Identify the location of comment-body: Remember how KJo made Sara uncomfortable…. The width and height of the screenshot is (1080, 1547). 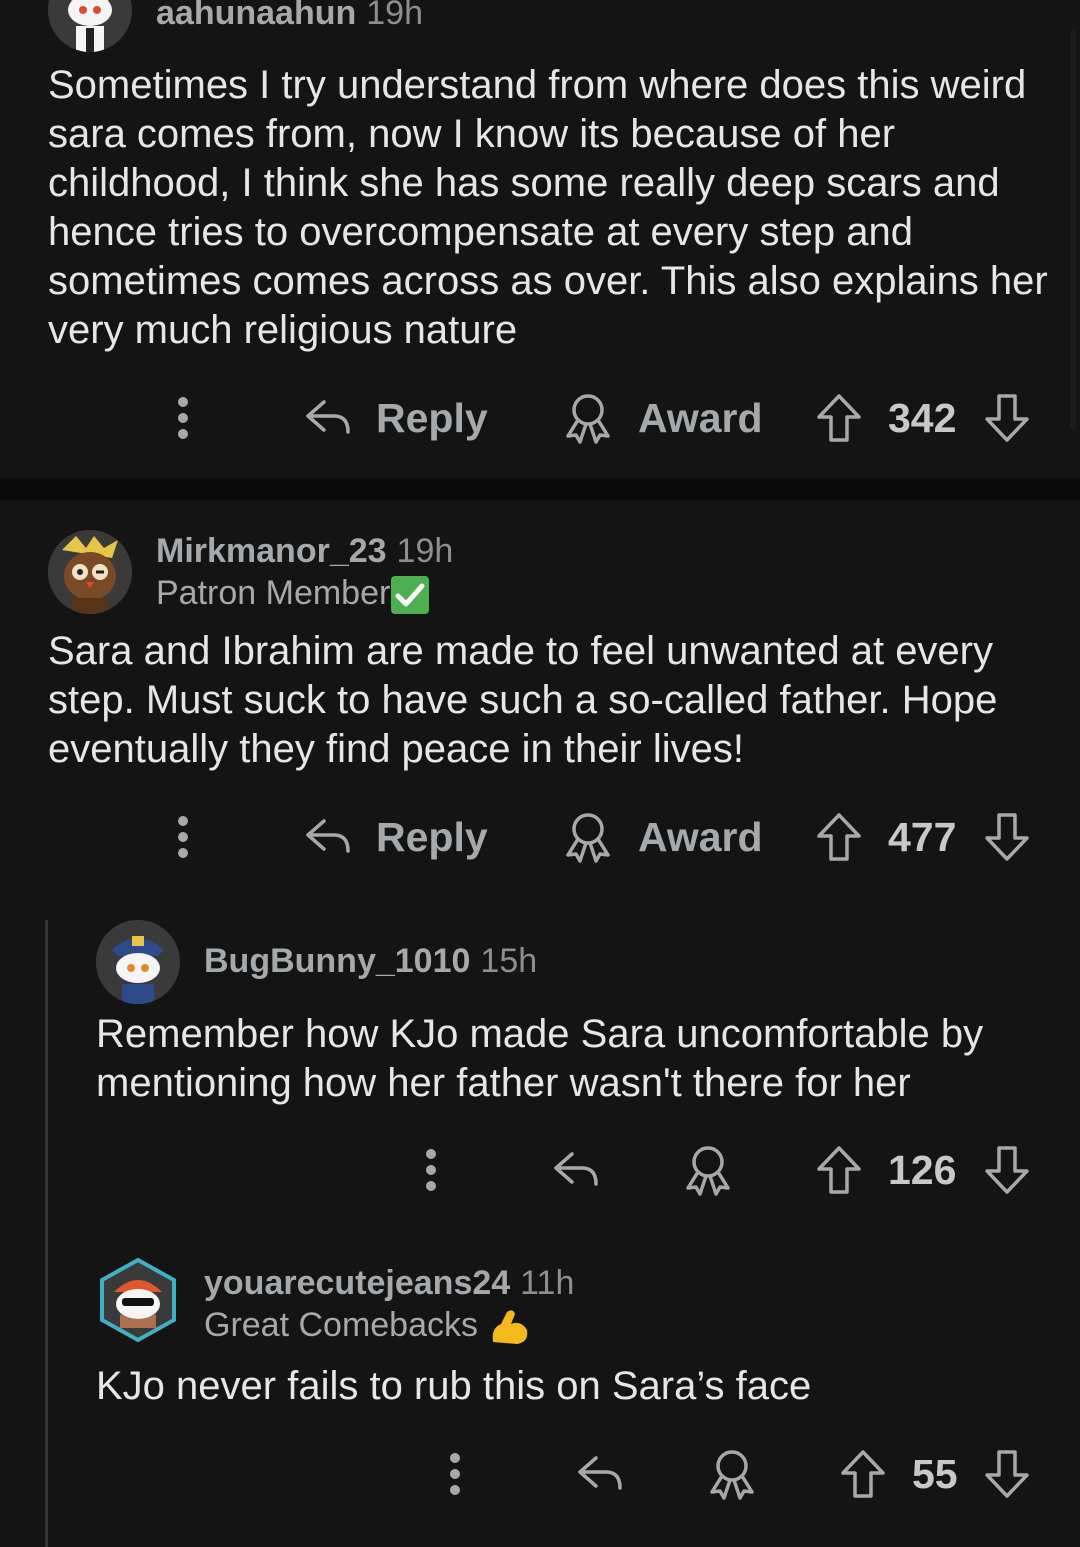
(540, 1058).